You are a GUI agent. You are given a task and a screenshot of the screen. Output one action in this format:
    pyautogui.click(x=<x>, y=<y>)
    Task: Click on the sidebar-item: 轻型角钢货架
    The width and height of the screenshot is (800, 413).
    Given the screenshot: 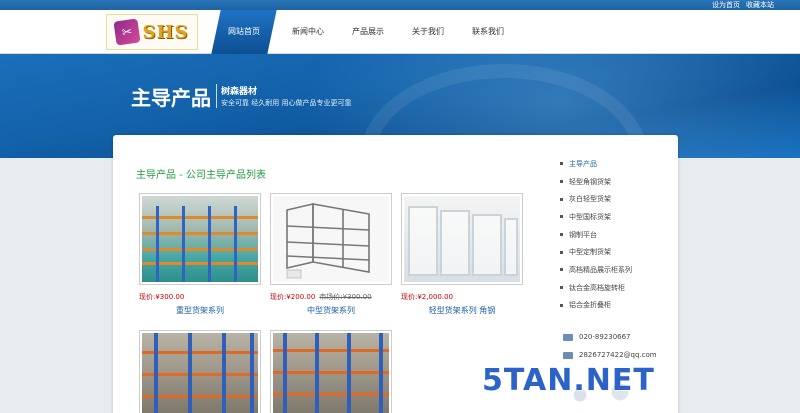 What is the action you would take?
    pyautogui.click(x=615, y=182)
    